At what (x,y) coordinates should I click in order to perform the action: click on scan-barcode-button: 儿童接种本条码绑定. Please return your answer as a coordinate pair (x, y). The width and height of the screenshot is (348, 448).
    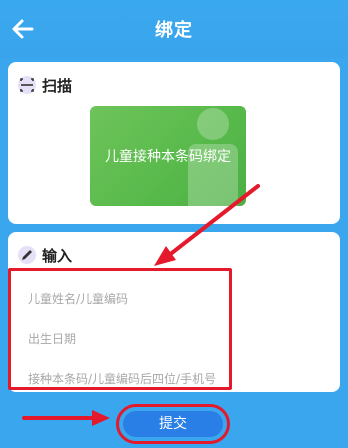
    Looking at the image, I should click on (168, 156).